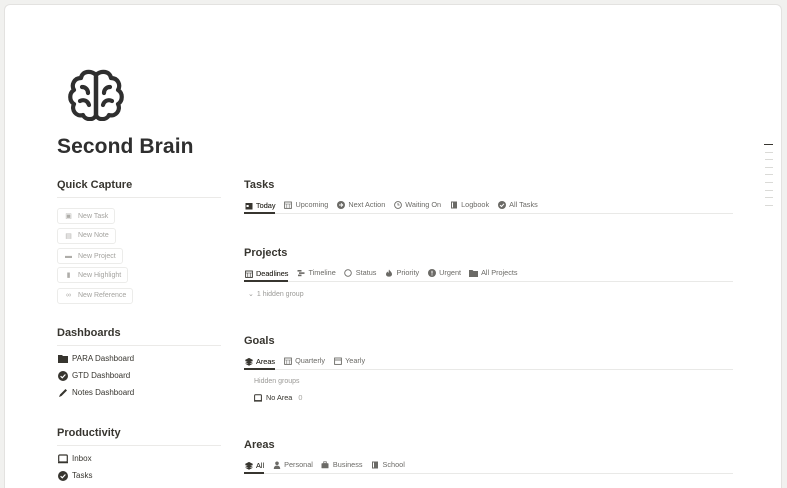 Image resolution: width=787 pixels, height=488 pixels. I want to click on dashboards-heading: Dashboards, so click(139, 336).